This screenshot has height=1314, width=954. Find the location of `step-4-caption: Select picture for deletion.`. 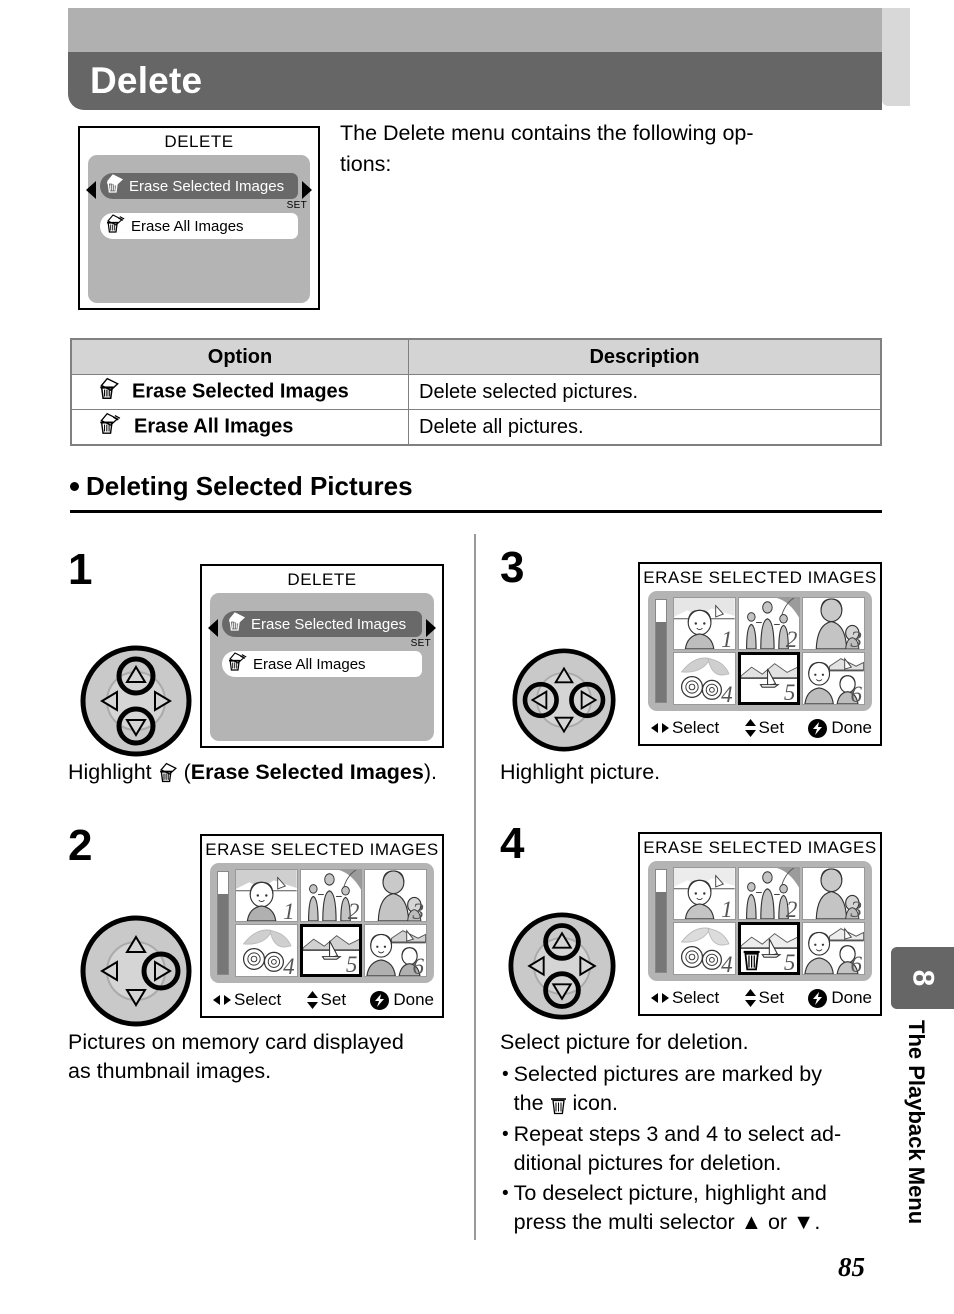

step-4-caption: Select picture for deletion. is located at coordinates (690, 1042).